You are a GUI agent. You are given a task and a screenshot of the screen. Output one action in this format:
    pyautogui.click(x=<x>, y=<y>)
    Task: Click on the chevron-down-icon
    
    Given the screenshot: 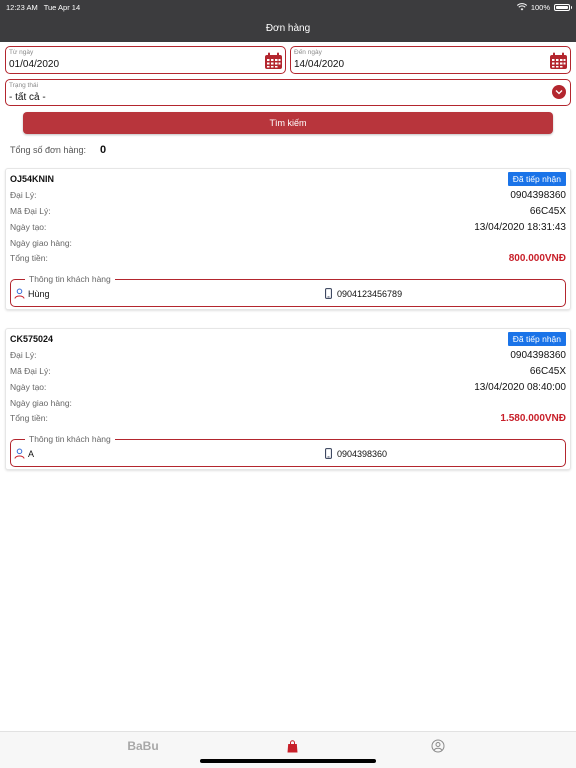 What is the action you would take?
    pyautogui.click(x=559, y=92)
    